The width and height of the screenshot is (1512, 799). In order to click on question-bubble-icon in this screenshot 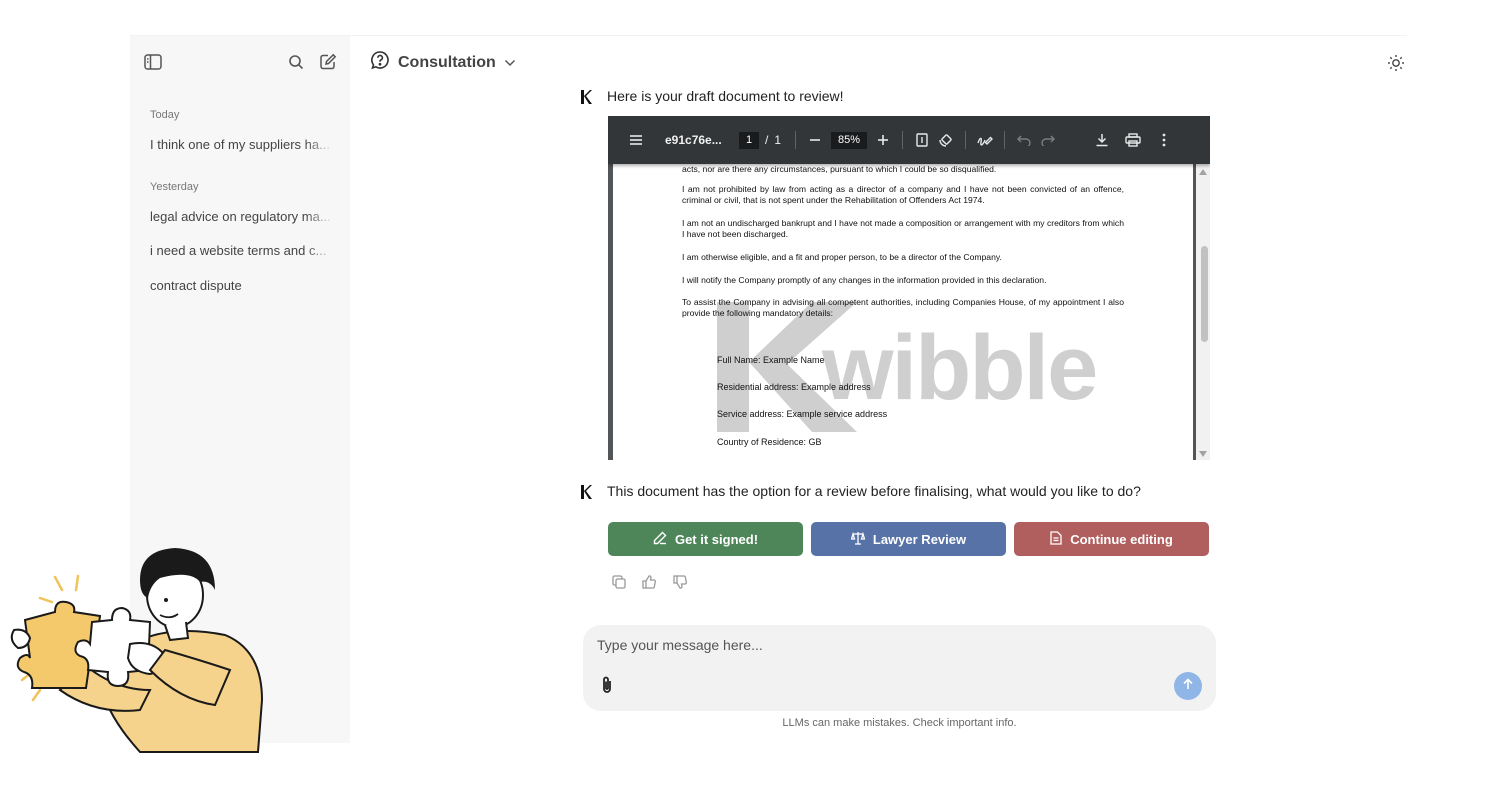, I will do `click(380, 62)`.